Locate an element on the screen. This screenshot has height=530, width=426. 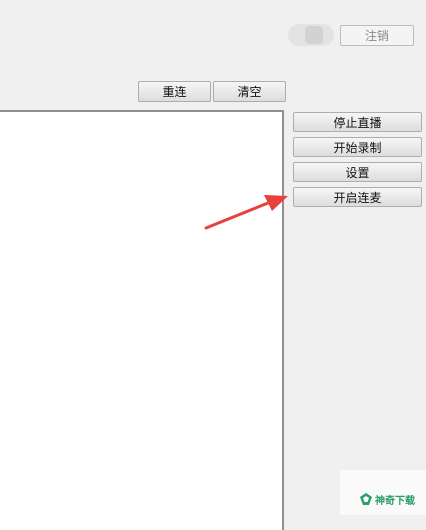
start-recording-button: 开始录制 is located at coordinates (357, 147).